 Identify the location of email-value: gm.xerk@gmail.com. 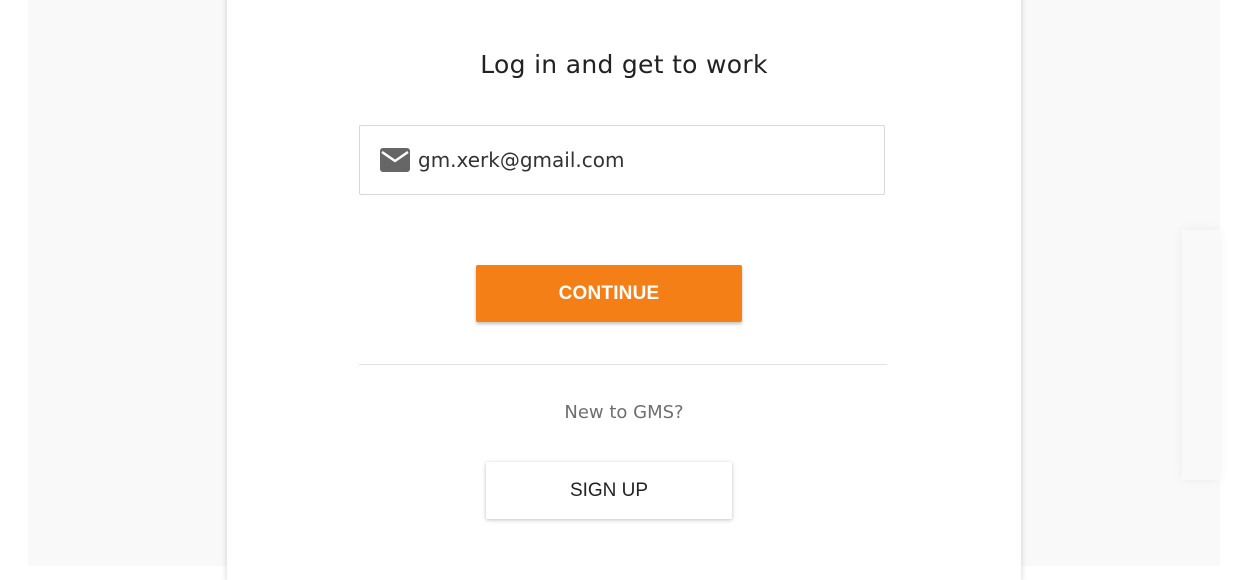
(521, 160).